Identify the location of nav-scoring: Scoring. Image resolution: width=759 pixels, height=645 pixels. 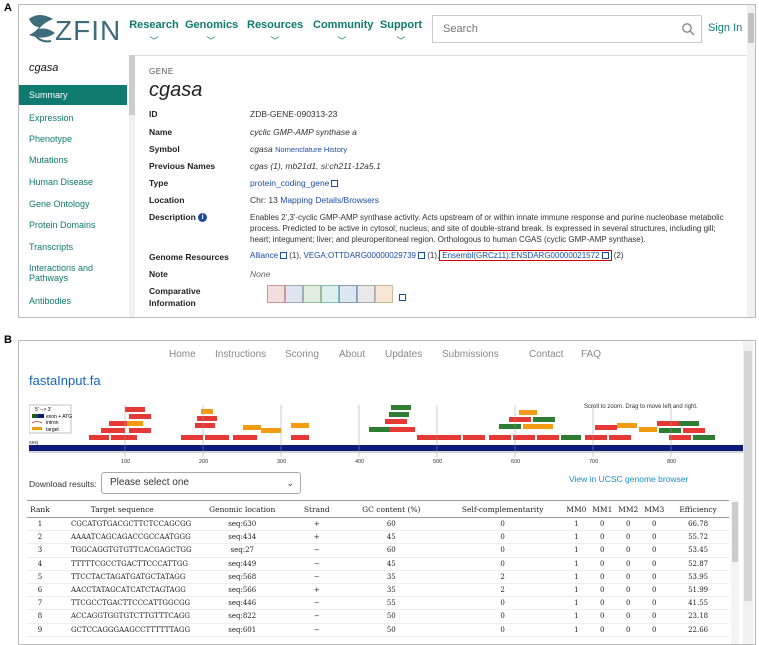
(302, 354).